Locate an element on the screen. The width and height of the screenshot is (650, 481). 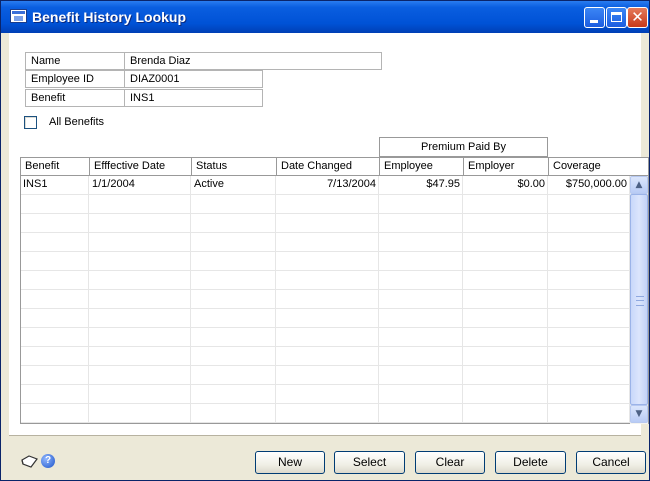
column-header-benefit: Benefit is located at coordinates (54, 166).